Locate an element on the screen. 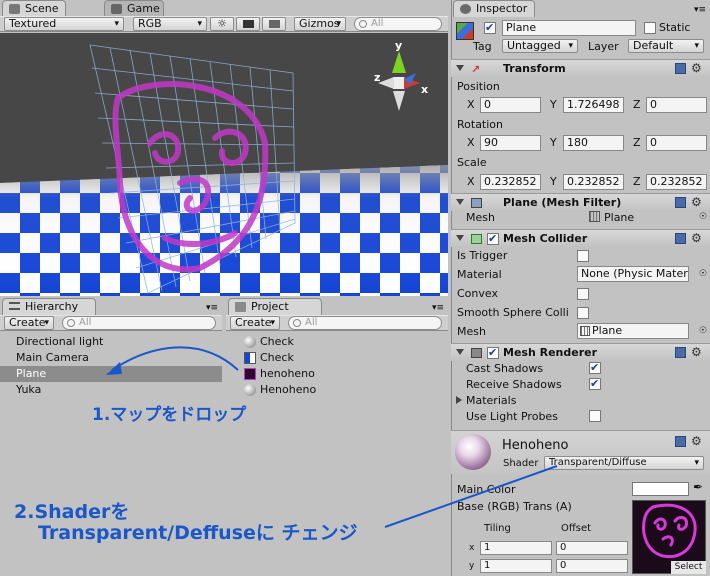 The width and height of the screenshot is (710, 576). shader-pointer-line is located at coordinates (471, 496).